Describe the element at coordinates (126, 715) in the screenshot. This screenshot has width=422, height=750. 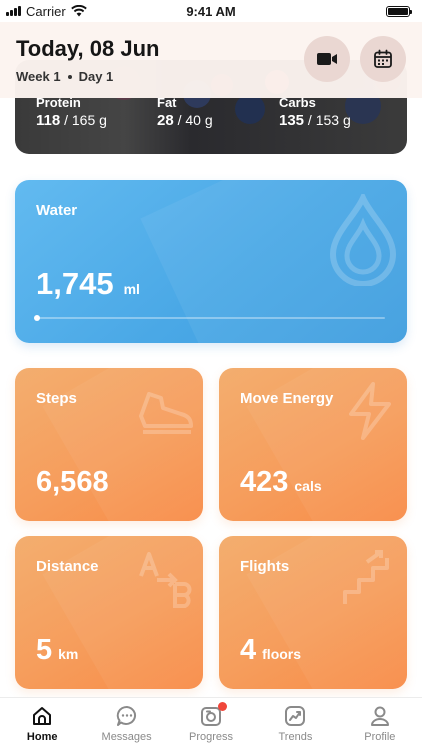
I see `chat-bubble-icon` at that location.